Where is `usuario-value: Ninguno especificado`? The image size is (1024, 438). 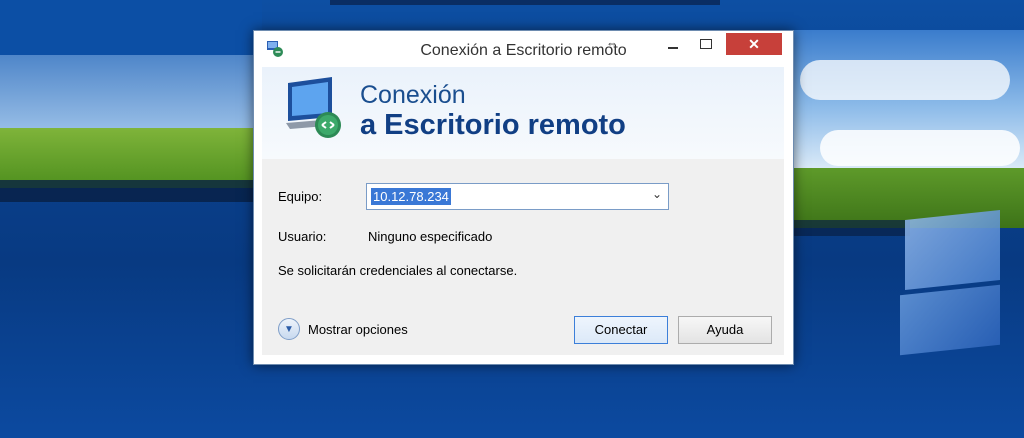 usuario-value: Ninguno especificado is located at coordinates (430, 236).